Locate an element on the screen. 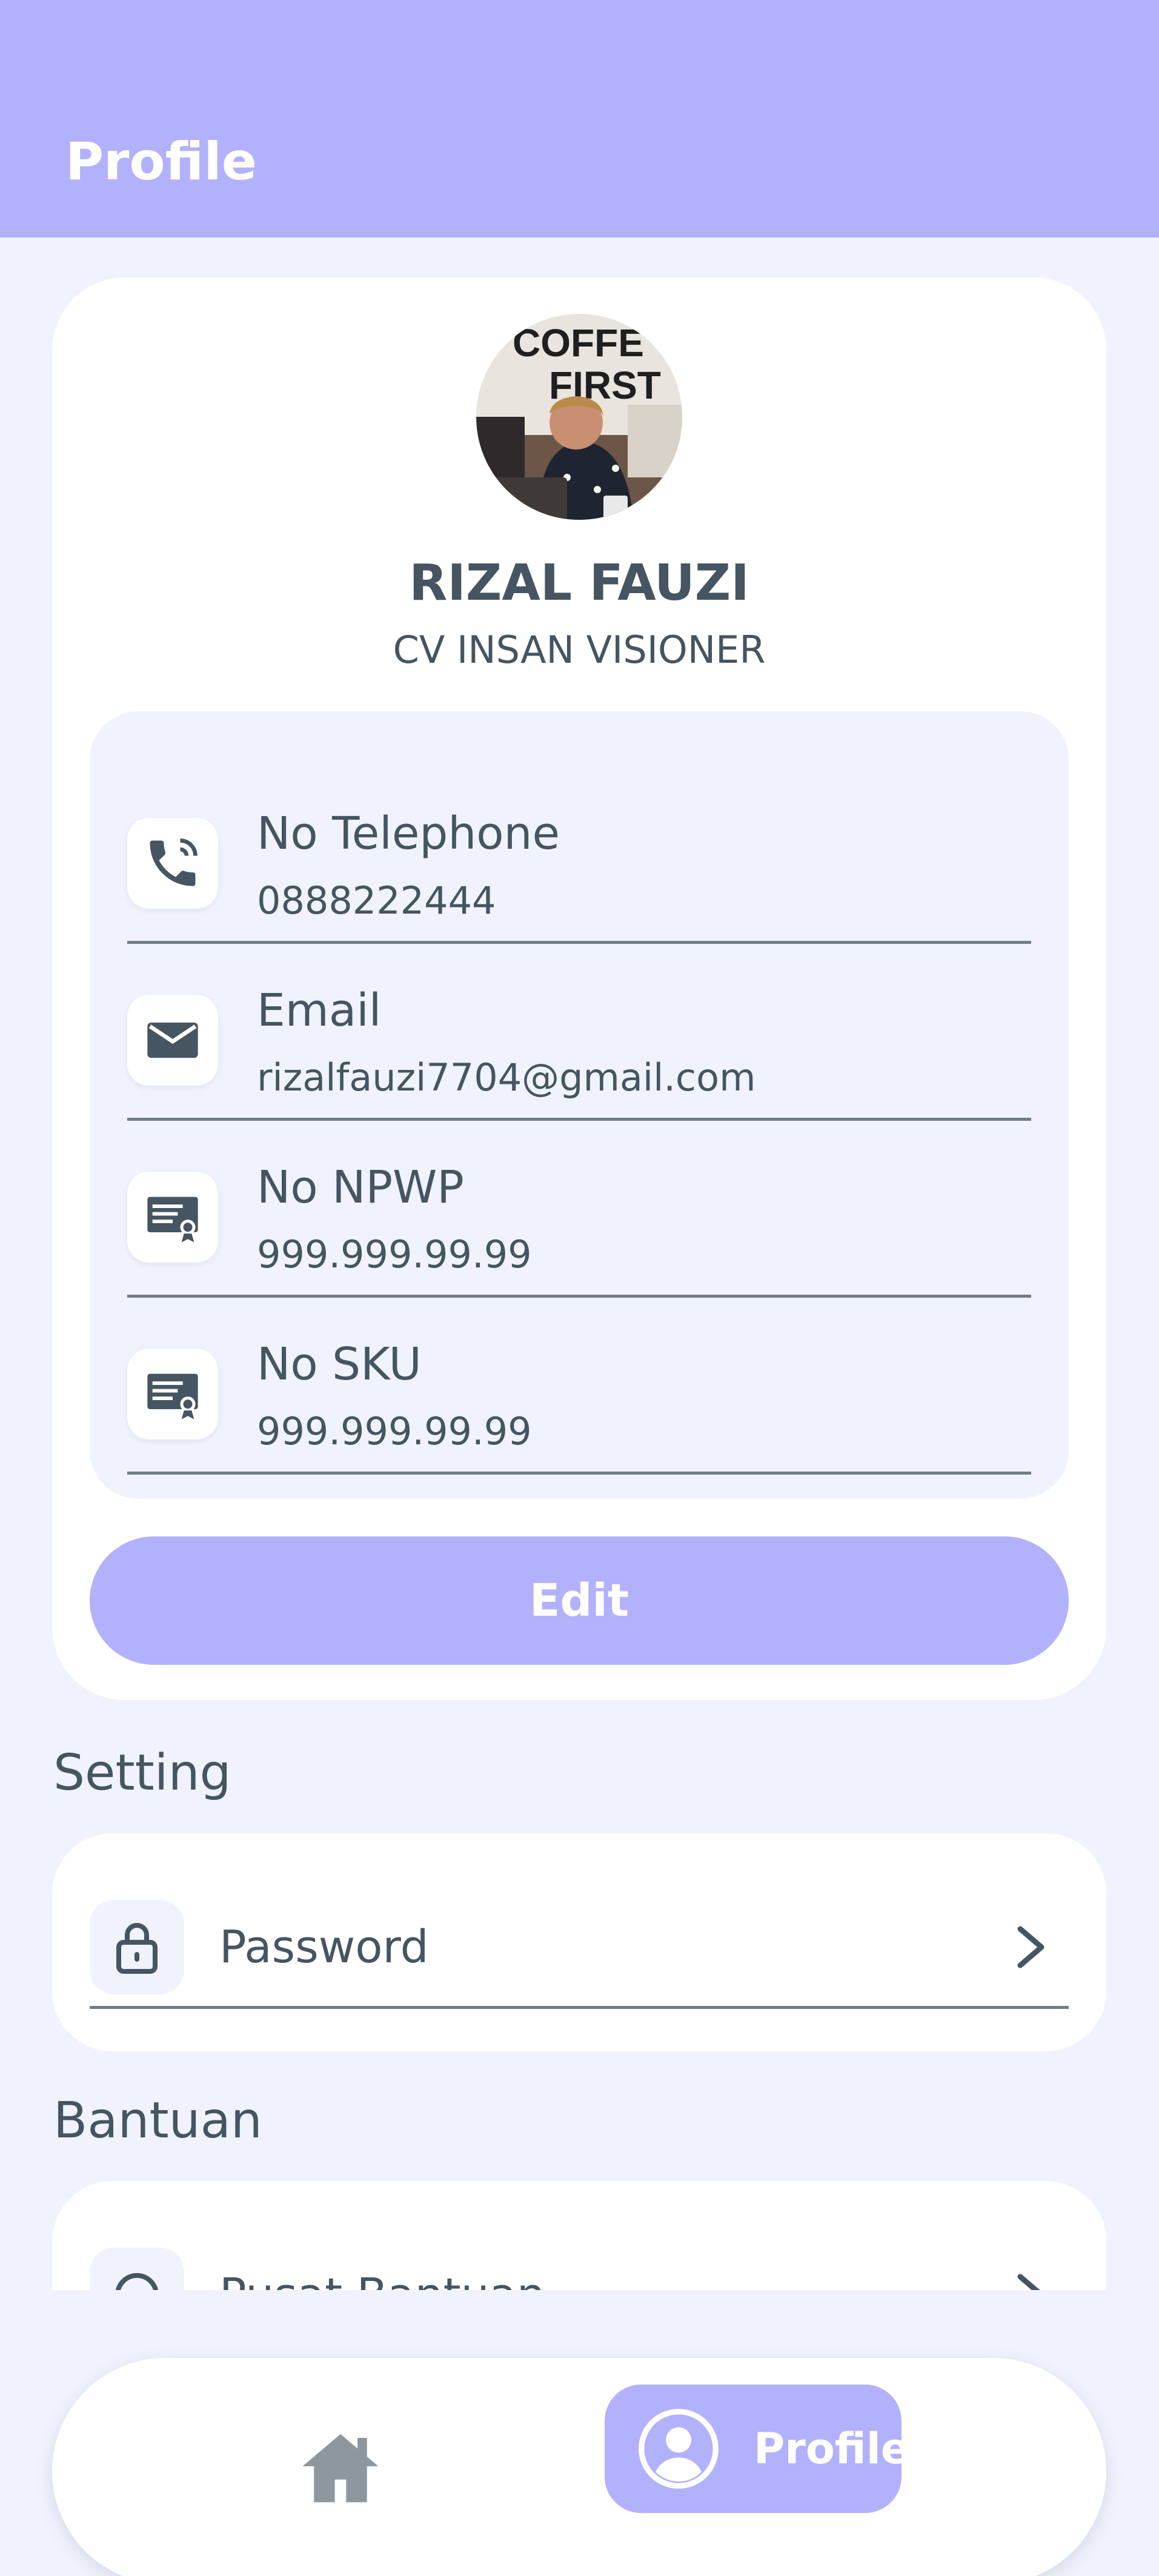 This screenshot has height=2576, width=1159. info-row-telephone: No Telephone 0888222444 is located at coordinates (579, 856).